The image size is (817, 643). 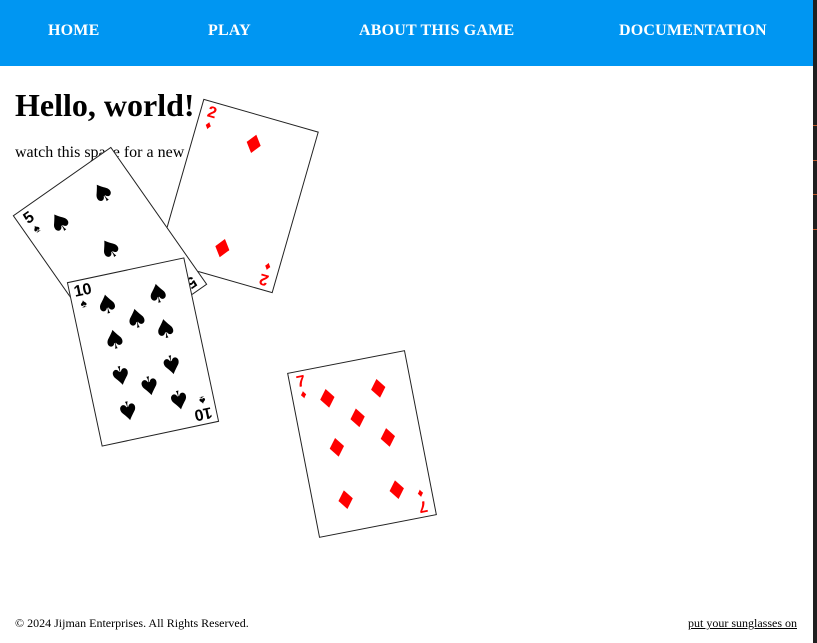 What do you see at coordinates (362, 444) in the screenshot?
I see `playing-card-seven-of-diamonds: 7 ♦ 7 ♦ ♦ ♦ ♦ ♦ ♦ ♦ ♦` at bounding box center [362, 444].